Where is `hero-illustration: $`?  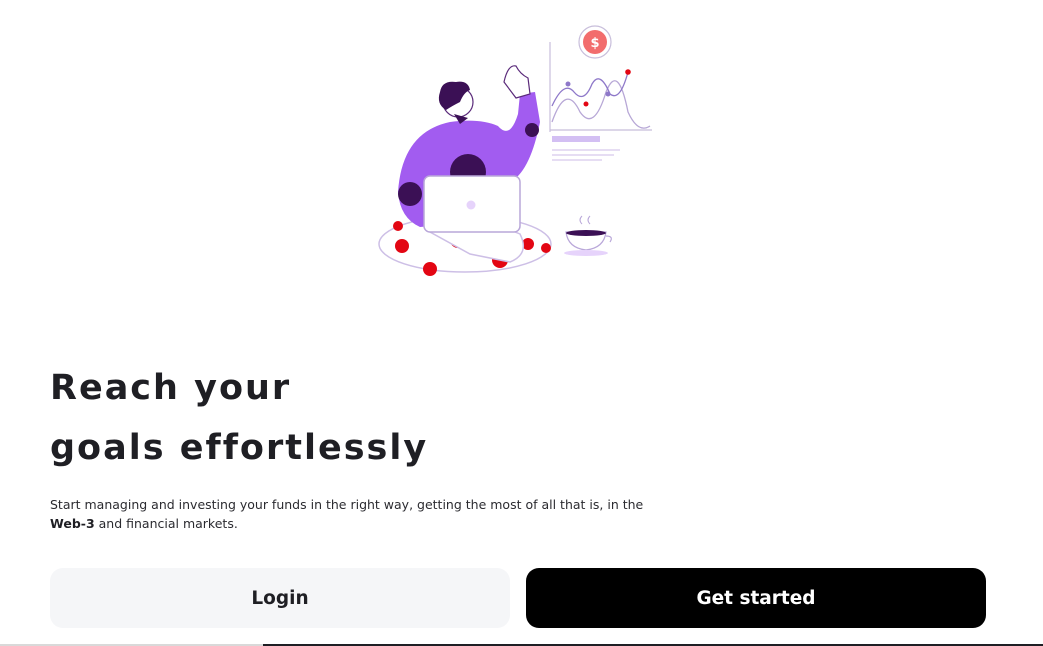 hero-illustration: $ is located at coordinates (520, 153).